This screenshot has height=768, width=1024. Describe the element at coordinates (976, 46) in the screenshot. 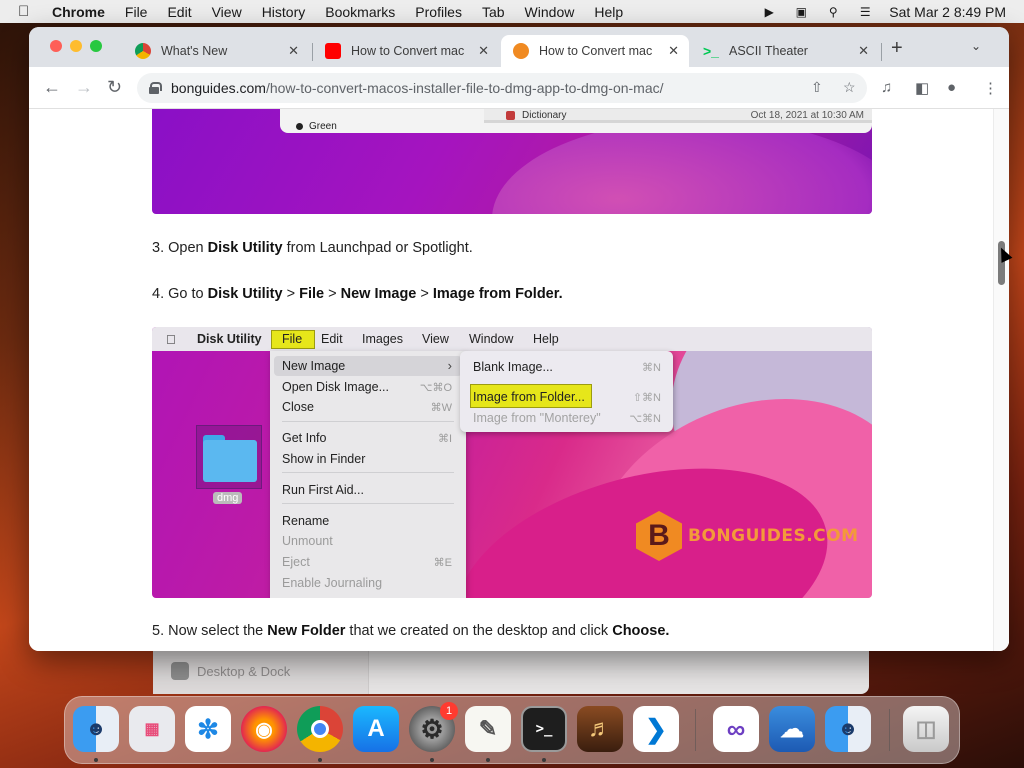

I see `tab-search-chevron-icon: ⌄` at that location.